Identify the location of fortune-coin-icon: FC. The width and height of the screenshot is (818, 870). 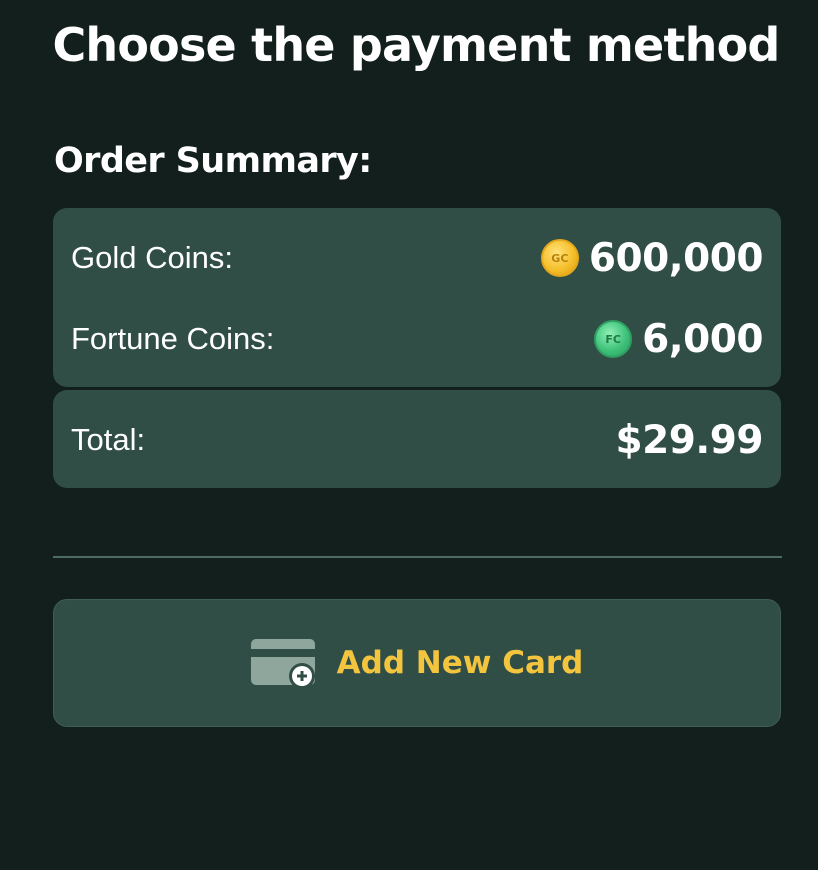
(613, 339).